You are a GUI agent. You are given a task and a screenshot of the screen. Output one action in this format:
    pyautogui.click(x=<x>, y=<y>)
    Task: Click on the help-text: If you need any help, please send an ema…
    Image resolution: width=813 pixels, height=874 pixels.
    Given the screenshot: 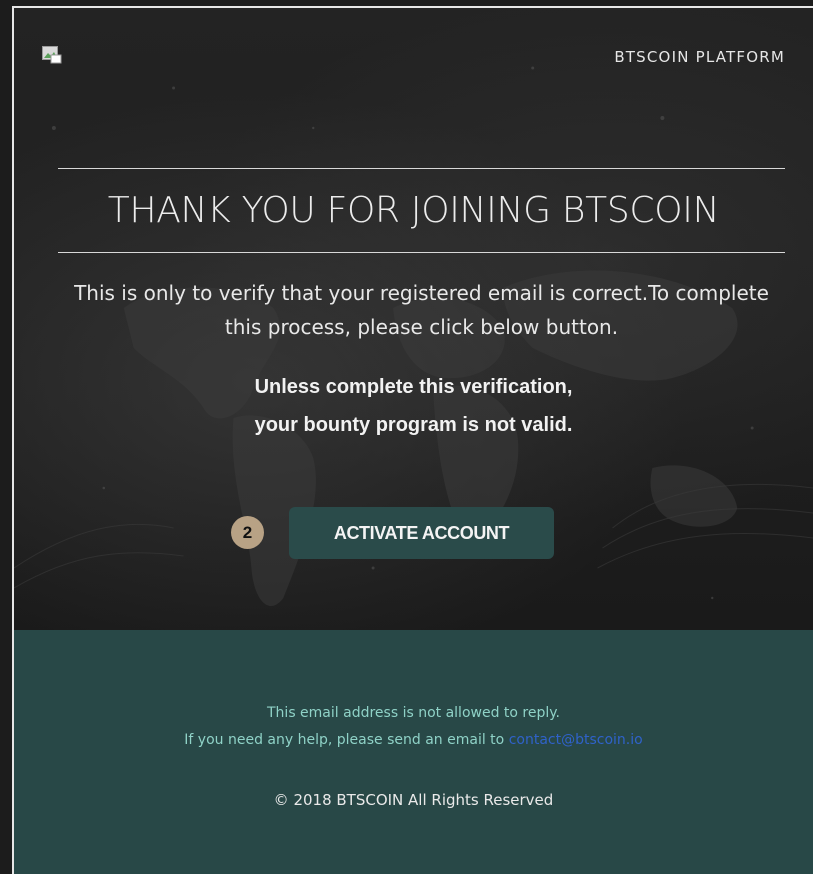 What is the action you would take?
    pyautogui.click(x=344, y=740)
    